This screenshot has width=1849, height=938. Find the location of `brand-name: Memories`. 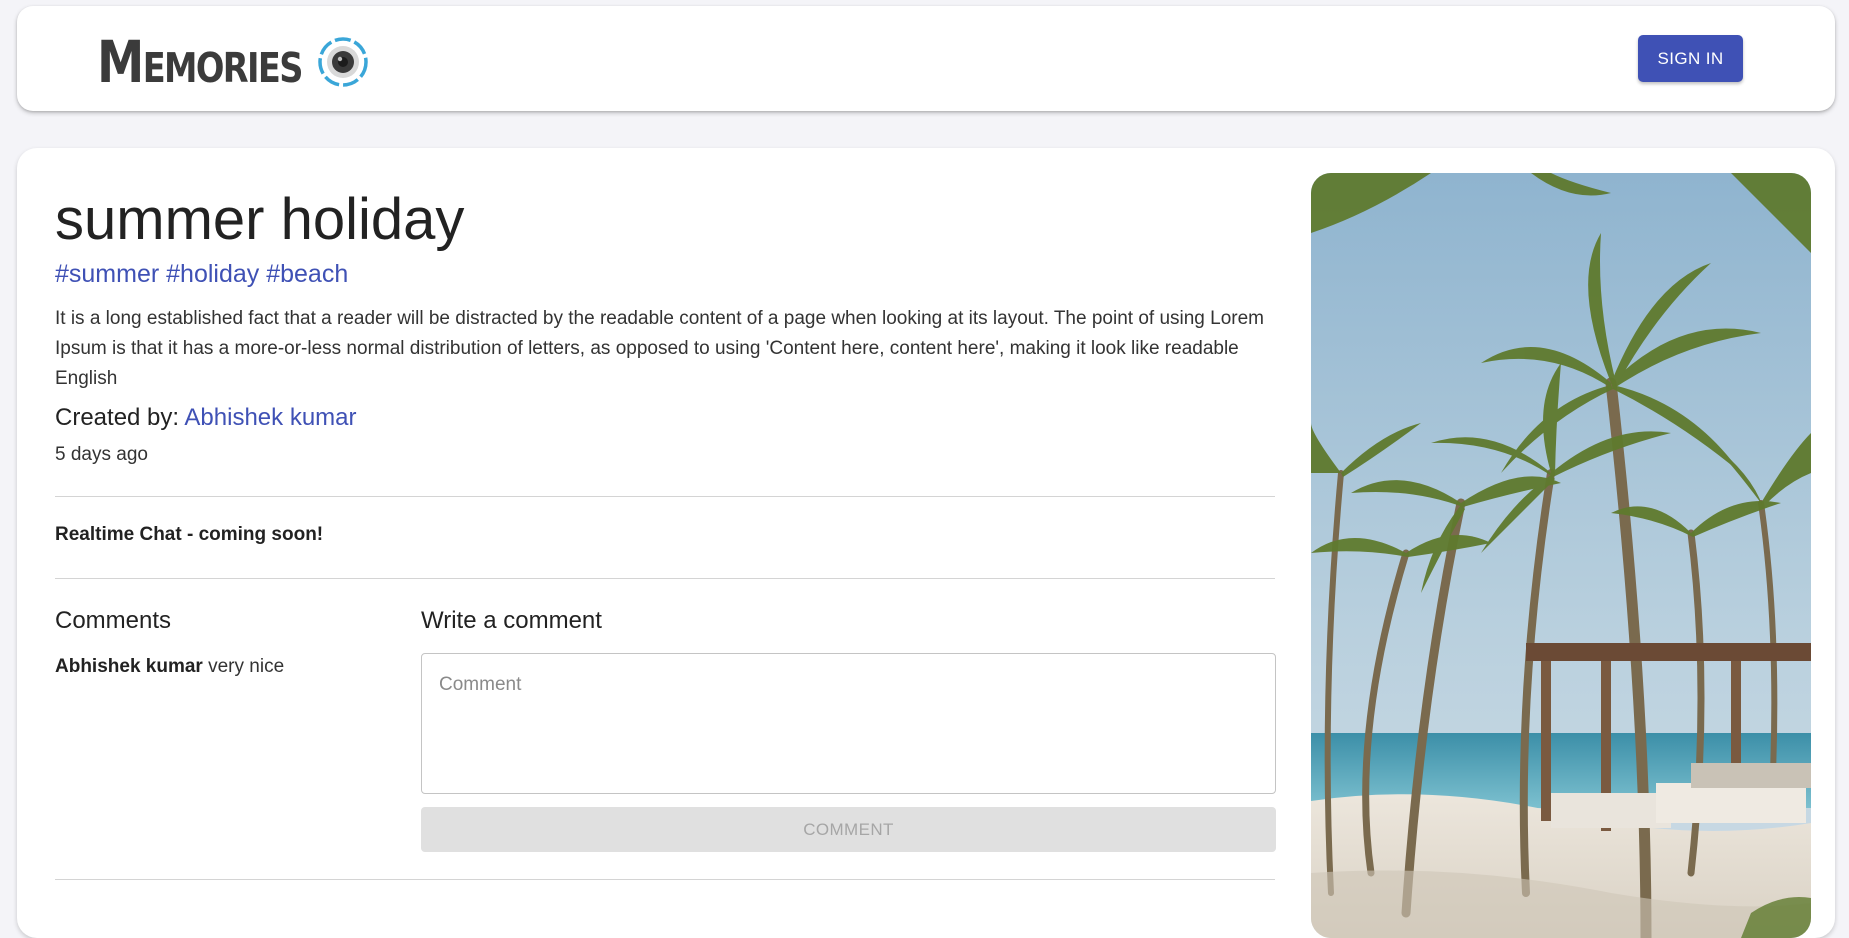

brand-name: Memories is located at coordinates (200, 62).